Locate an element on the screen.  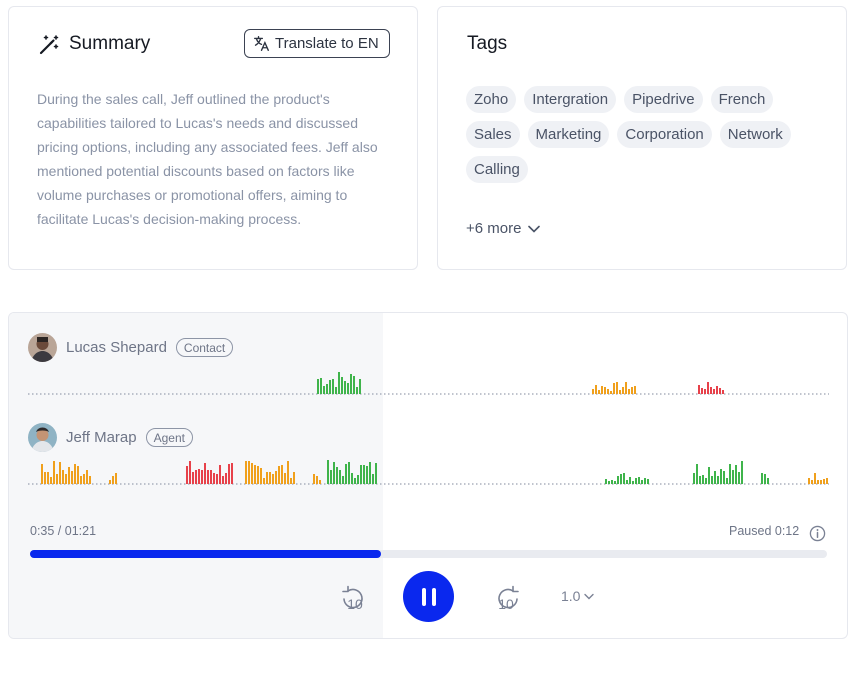
playback-speed-select: 1.0 is located at coordinates (578, 596).